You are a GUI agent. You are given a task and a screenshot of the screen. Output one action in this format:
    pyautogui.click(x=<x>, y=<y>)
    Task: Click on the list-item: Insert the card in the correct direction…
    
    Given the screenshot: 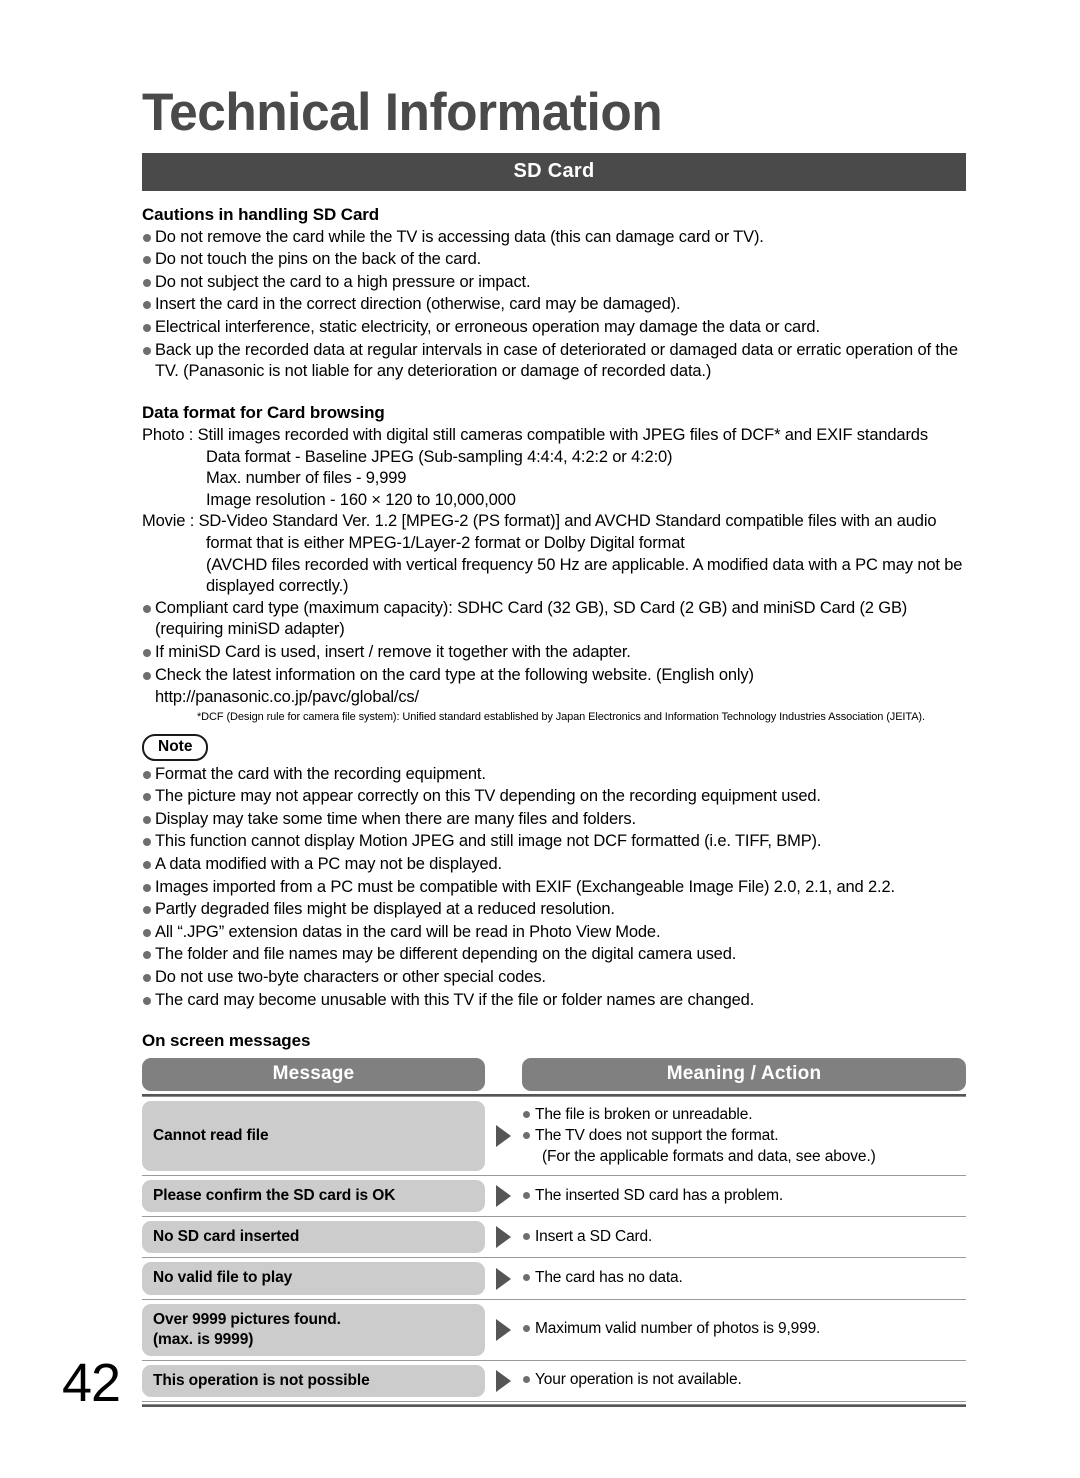 What is the action you would take?
    pyautogui.click(x=554, y=305)
    